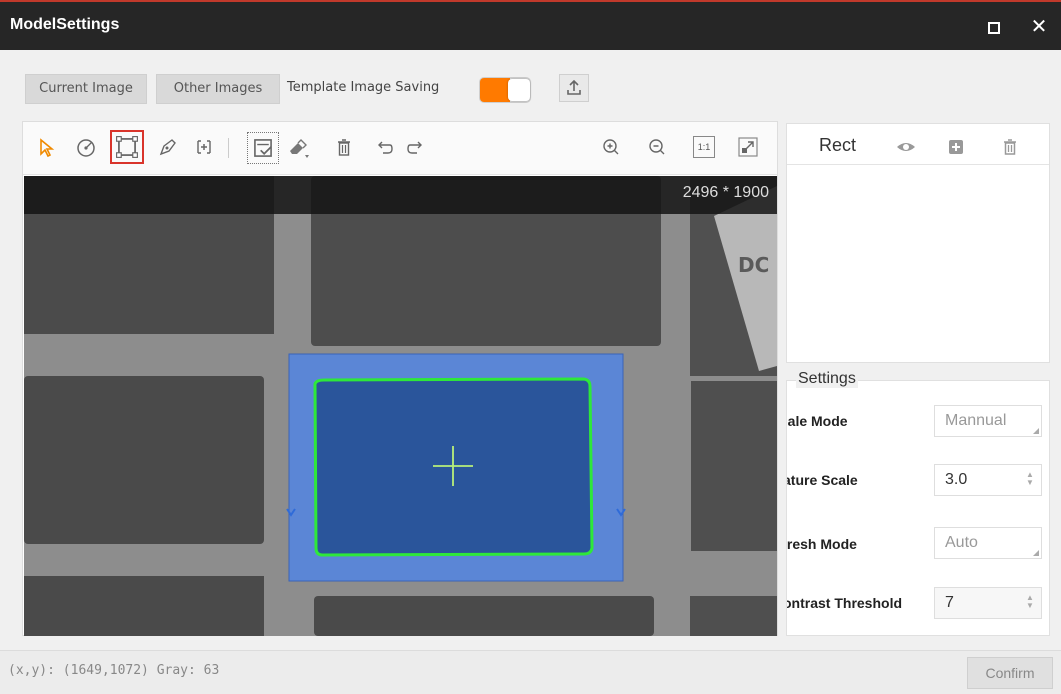 Image resolution: width=1061 pixels, height=694 pixels. I want to click on maximize-button, so click(994, 27).